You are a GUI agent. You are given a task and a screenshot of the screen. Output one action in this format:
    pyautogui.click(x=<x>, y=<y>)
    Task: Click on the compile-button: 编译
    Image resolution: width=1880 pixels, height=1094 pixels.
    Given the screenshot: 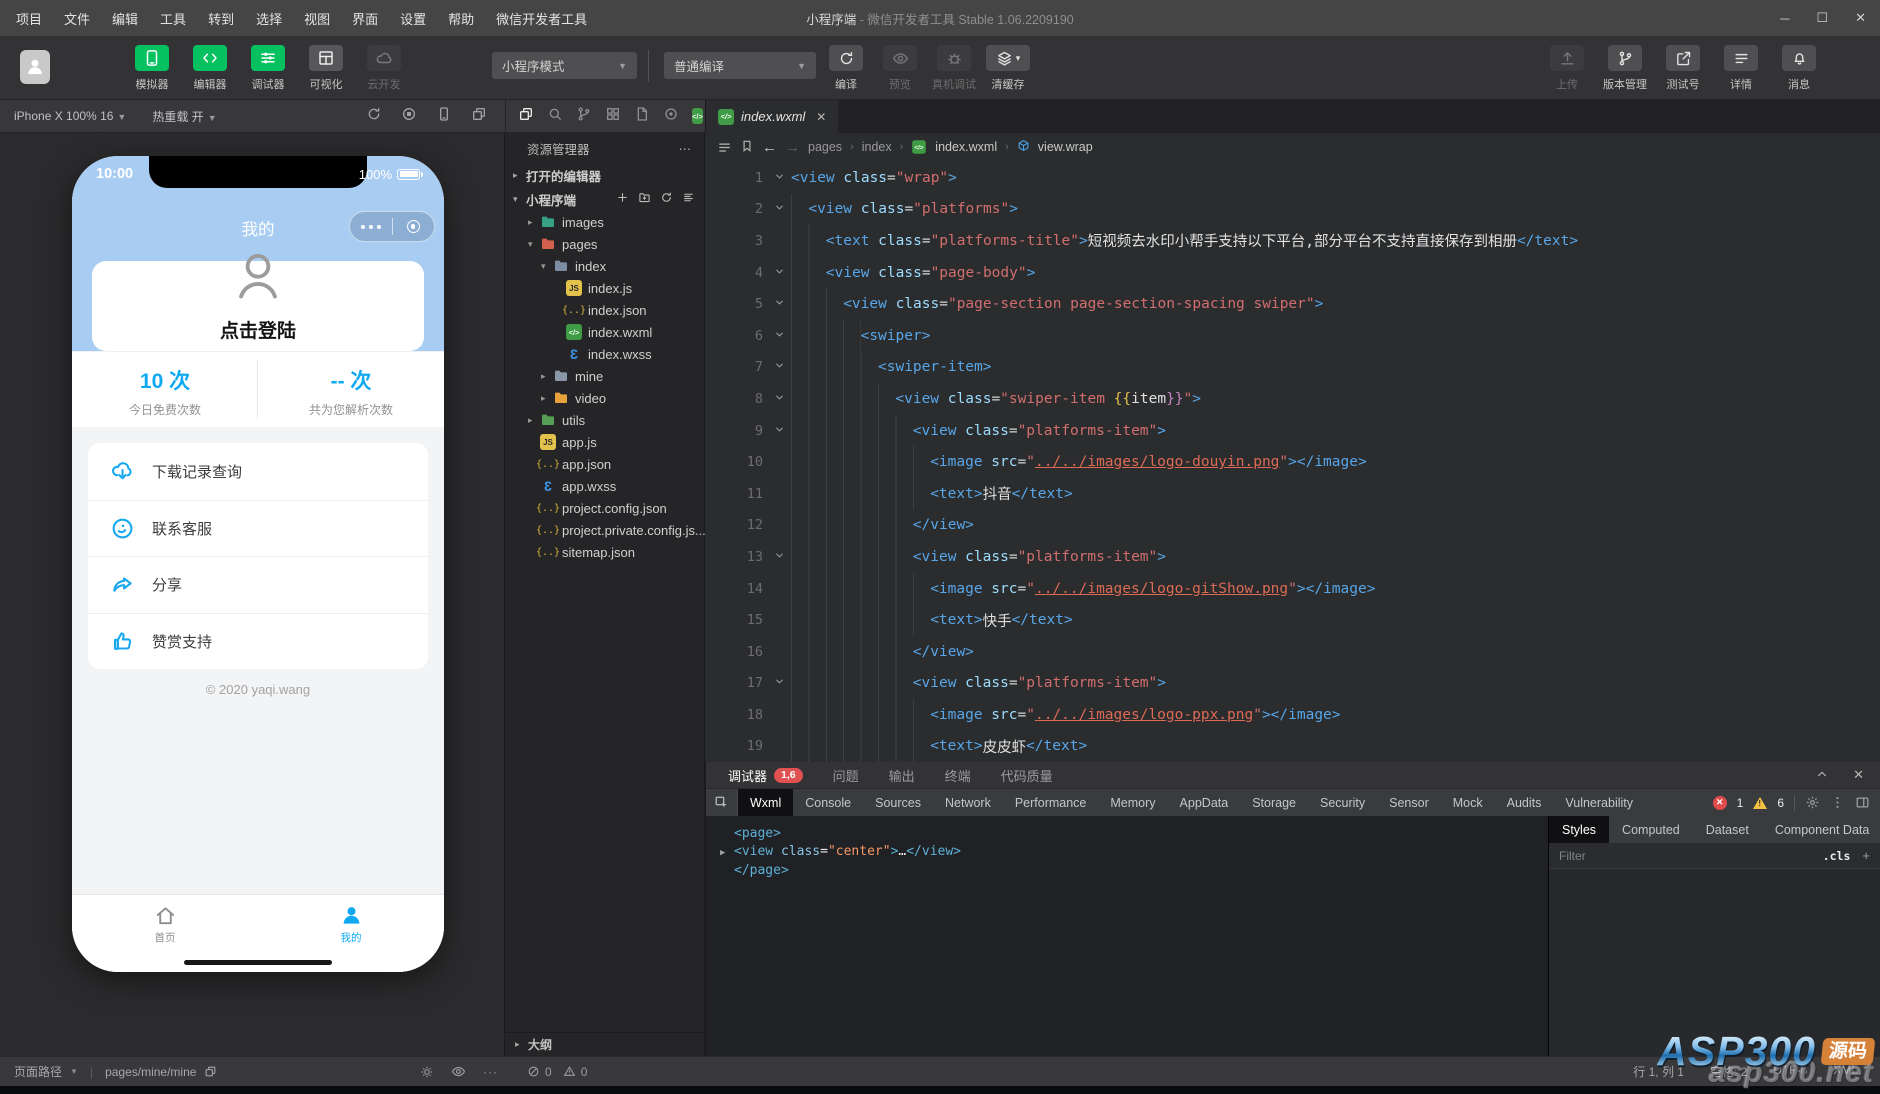 What is the action you would take?
    pyautogui.click(x=846, y=68)
    